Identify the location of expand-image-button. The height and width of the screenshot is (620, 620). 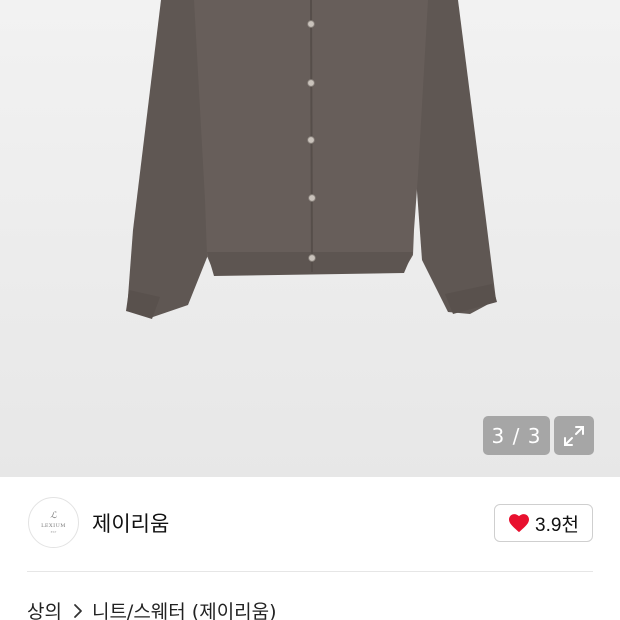
(574, 435).